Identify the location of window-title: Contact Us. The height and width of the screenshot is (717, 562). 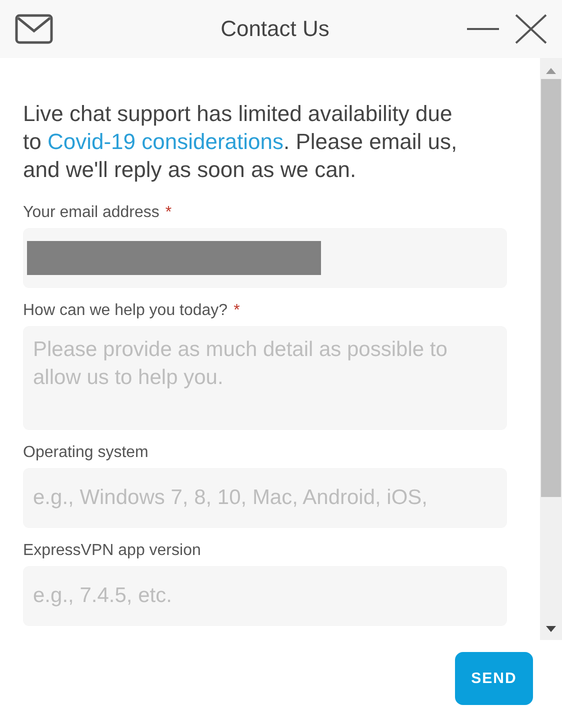
(275, 29).